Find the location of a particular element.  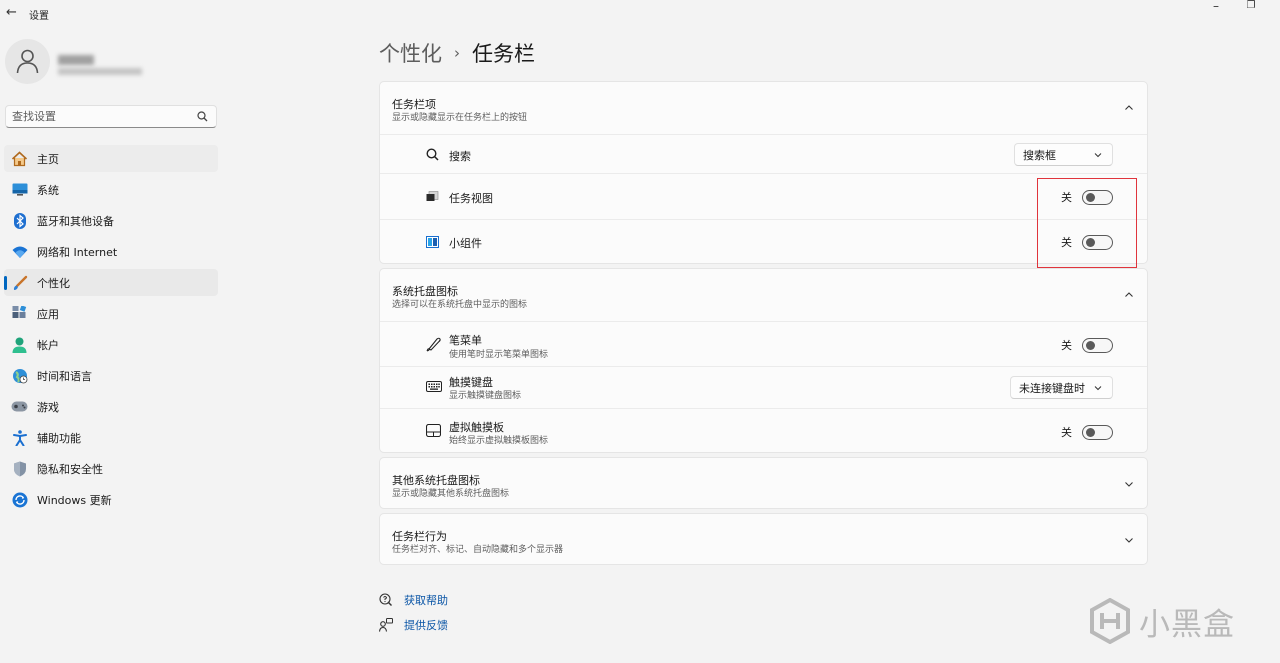

sidebar-item-label: 网络和 Internet is located at coordinates (77, 252).